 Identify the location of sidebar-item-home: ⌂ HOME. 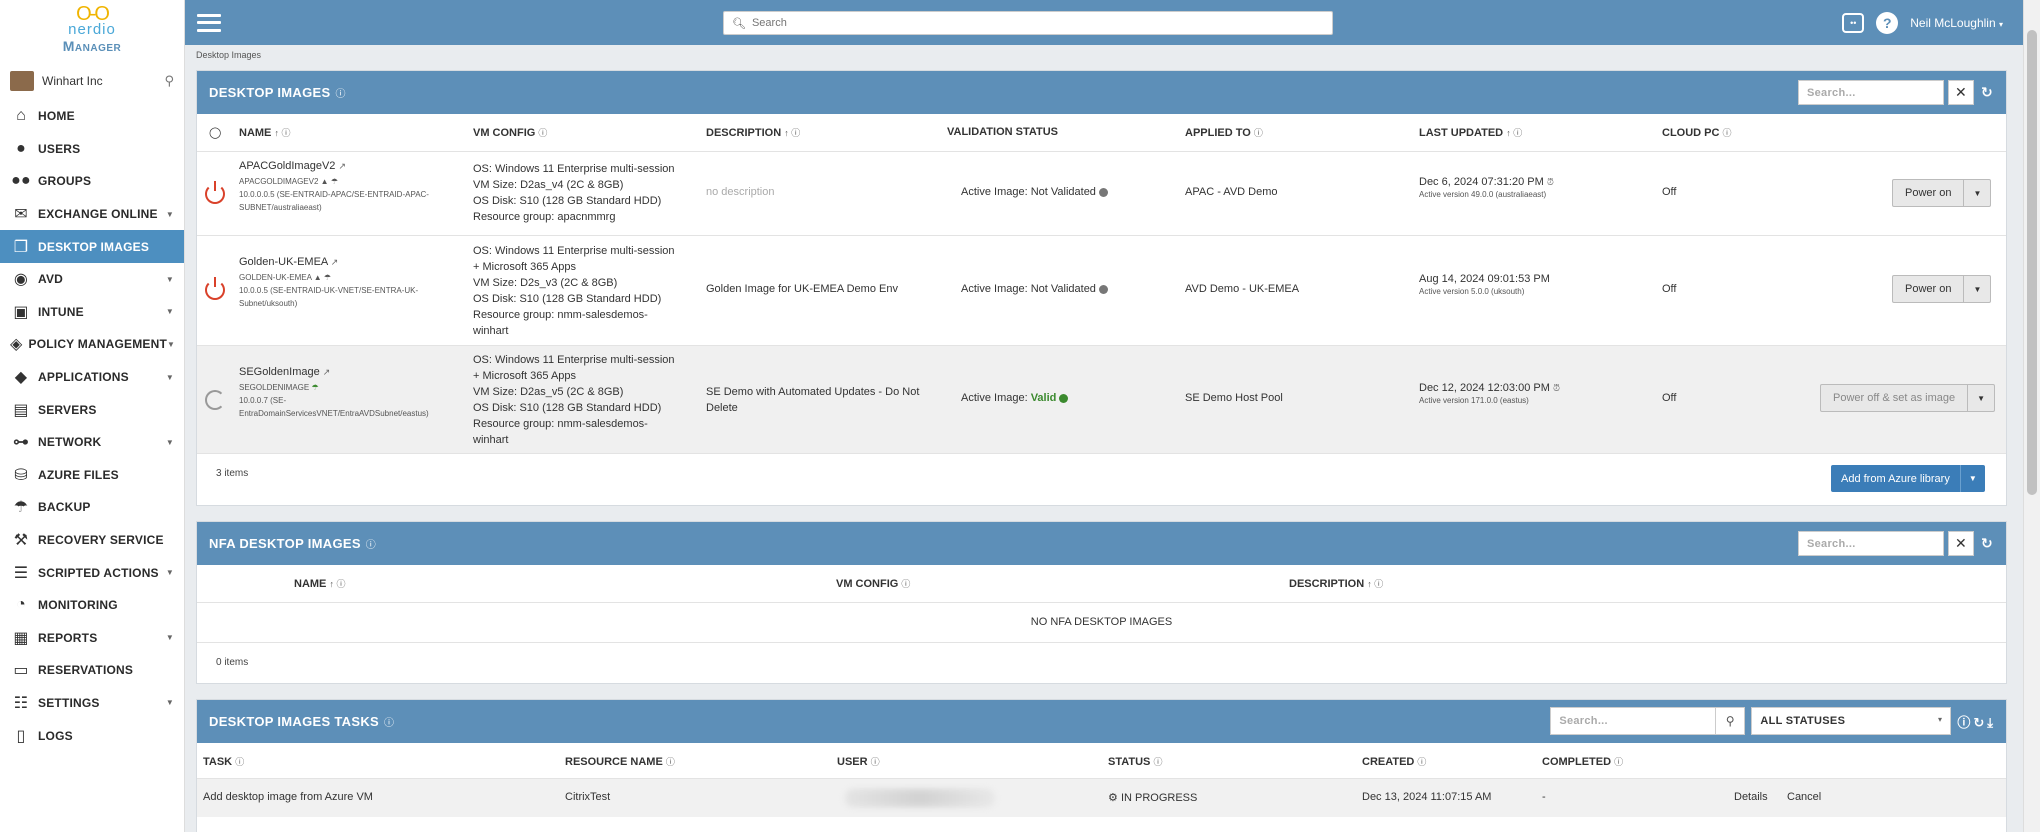
(92, 116).